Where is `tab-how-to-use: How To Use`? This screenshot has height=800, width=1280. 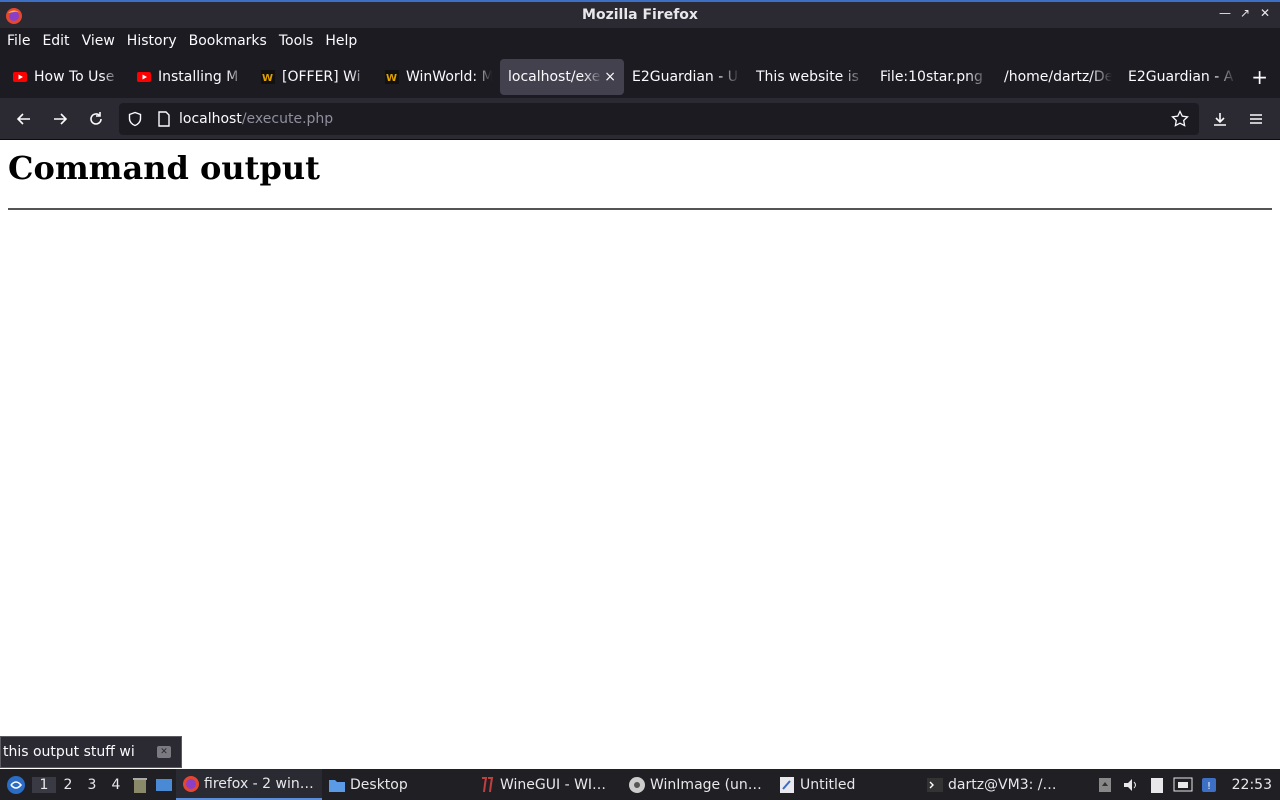
tab-how-to-use: How To Use is located at coordinates (66, 77).